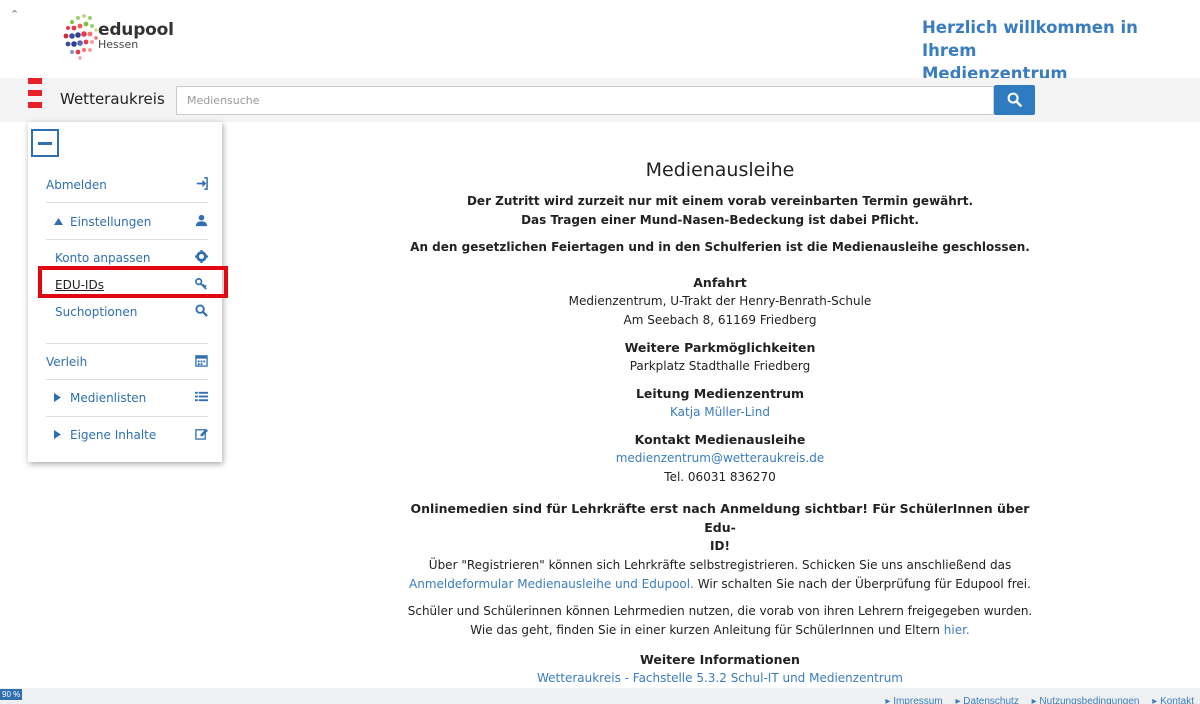 The width and height of the screenshot is (1200, 704). What do you see at coordinates (720, 282) in the screenshot?
I see `anfahrt-heading: Anfahrt` at bounding box center [720, 282].